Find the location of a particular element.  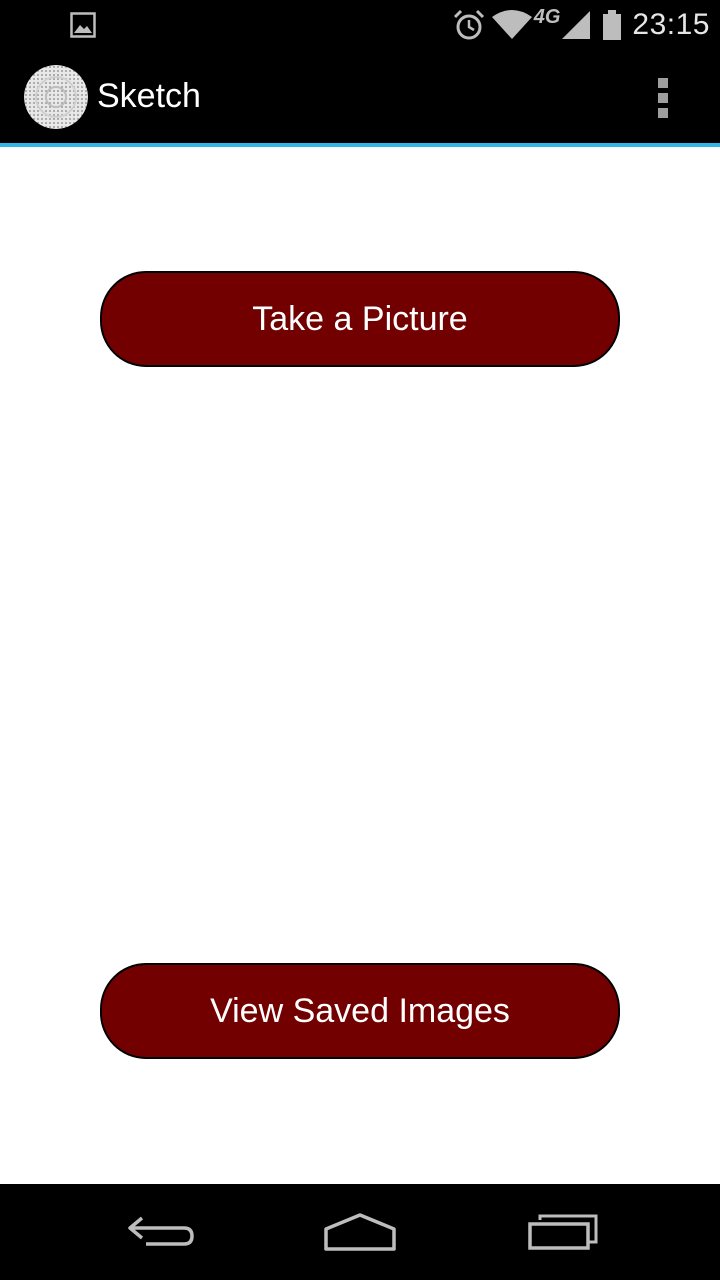

battery-icon is located at coordinates (612, 25).